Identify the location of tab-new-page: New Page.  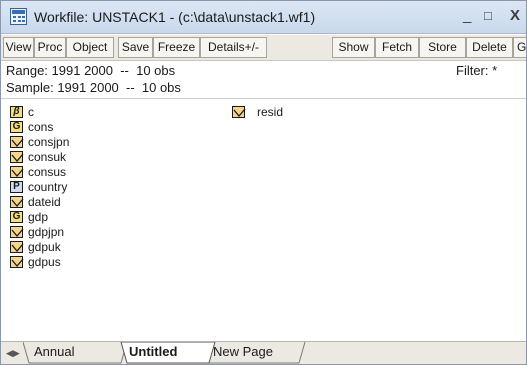
(243, 352).